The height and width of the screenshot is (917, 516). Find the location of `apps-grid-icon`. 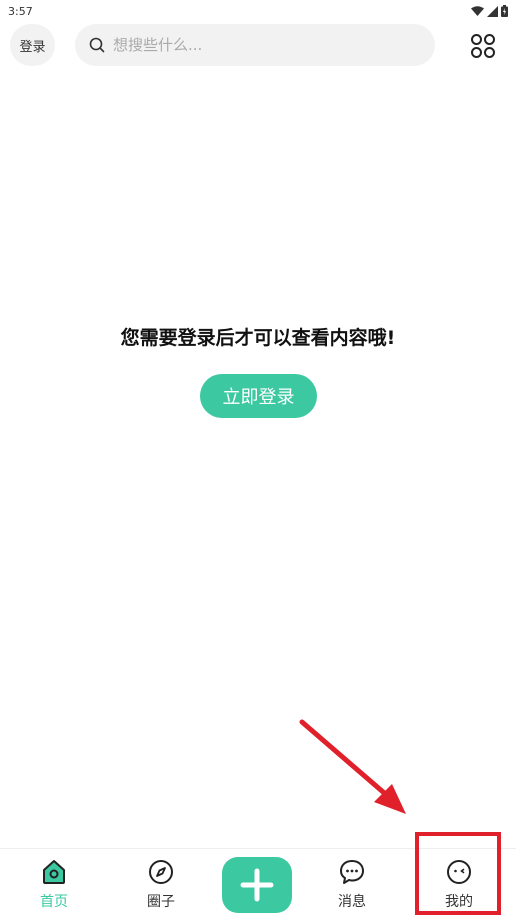

apps-grid-icon is located at coordinates (483, 46).